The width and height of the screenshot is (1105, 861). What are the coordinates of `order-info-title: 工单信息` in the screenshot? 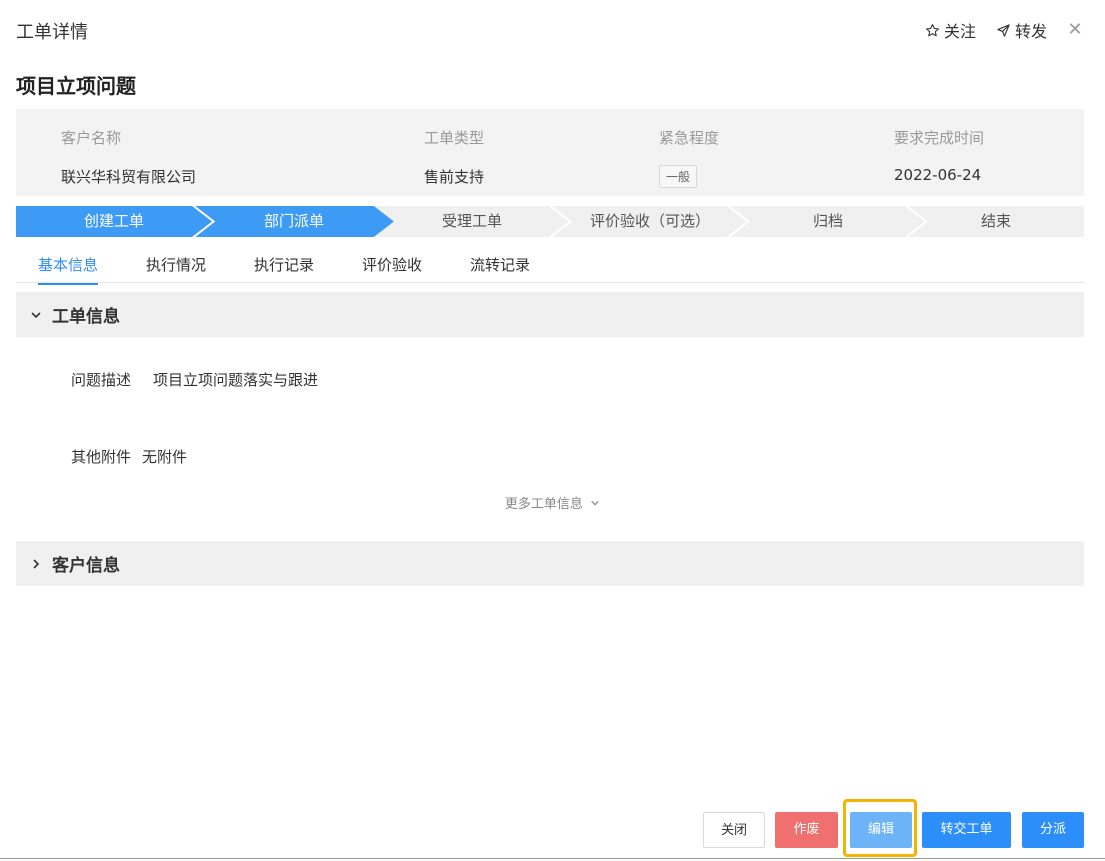 It's located at (86, 317).